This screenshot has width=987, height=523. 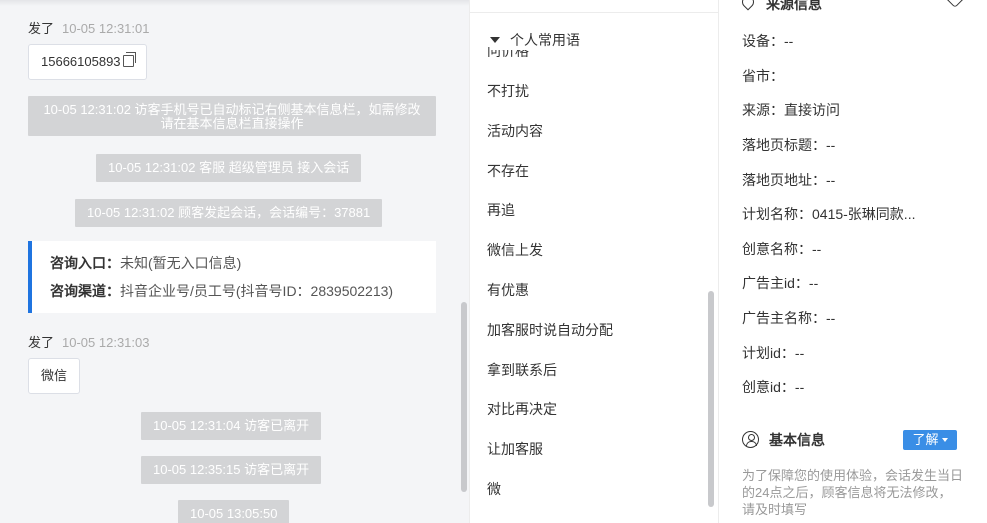 I want to click on field-label: 广告主名称：, so click(x=784, y=318).